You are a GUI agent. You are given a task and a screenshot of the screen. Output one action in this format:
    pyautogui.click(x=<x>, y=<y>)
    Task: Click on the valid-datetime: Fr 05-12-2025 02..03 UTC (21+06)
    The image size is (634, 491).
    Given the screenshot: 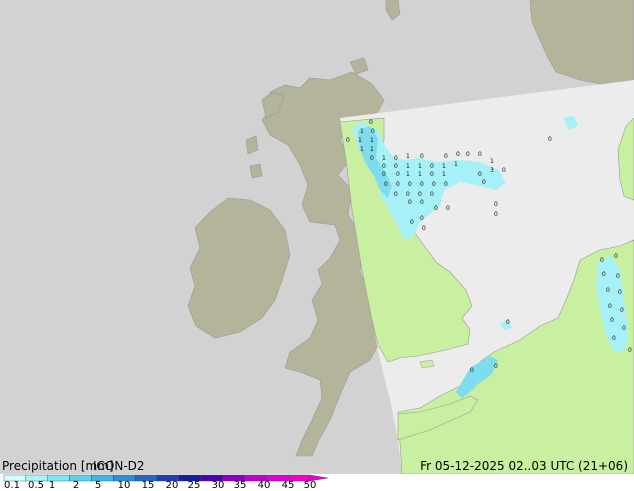 What is the action you would take?
    pyautogui.click(x=524, y=466)
    